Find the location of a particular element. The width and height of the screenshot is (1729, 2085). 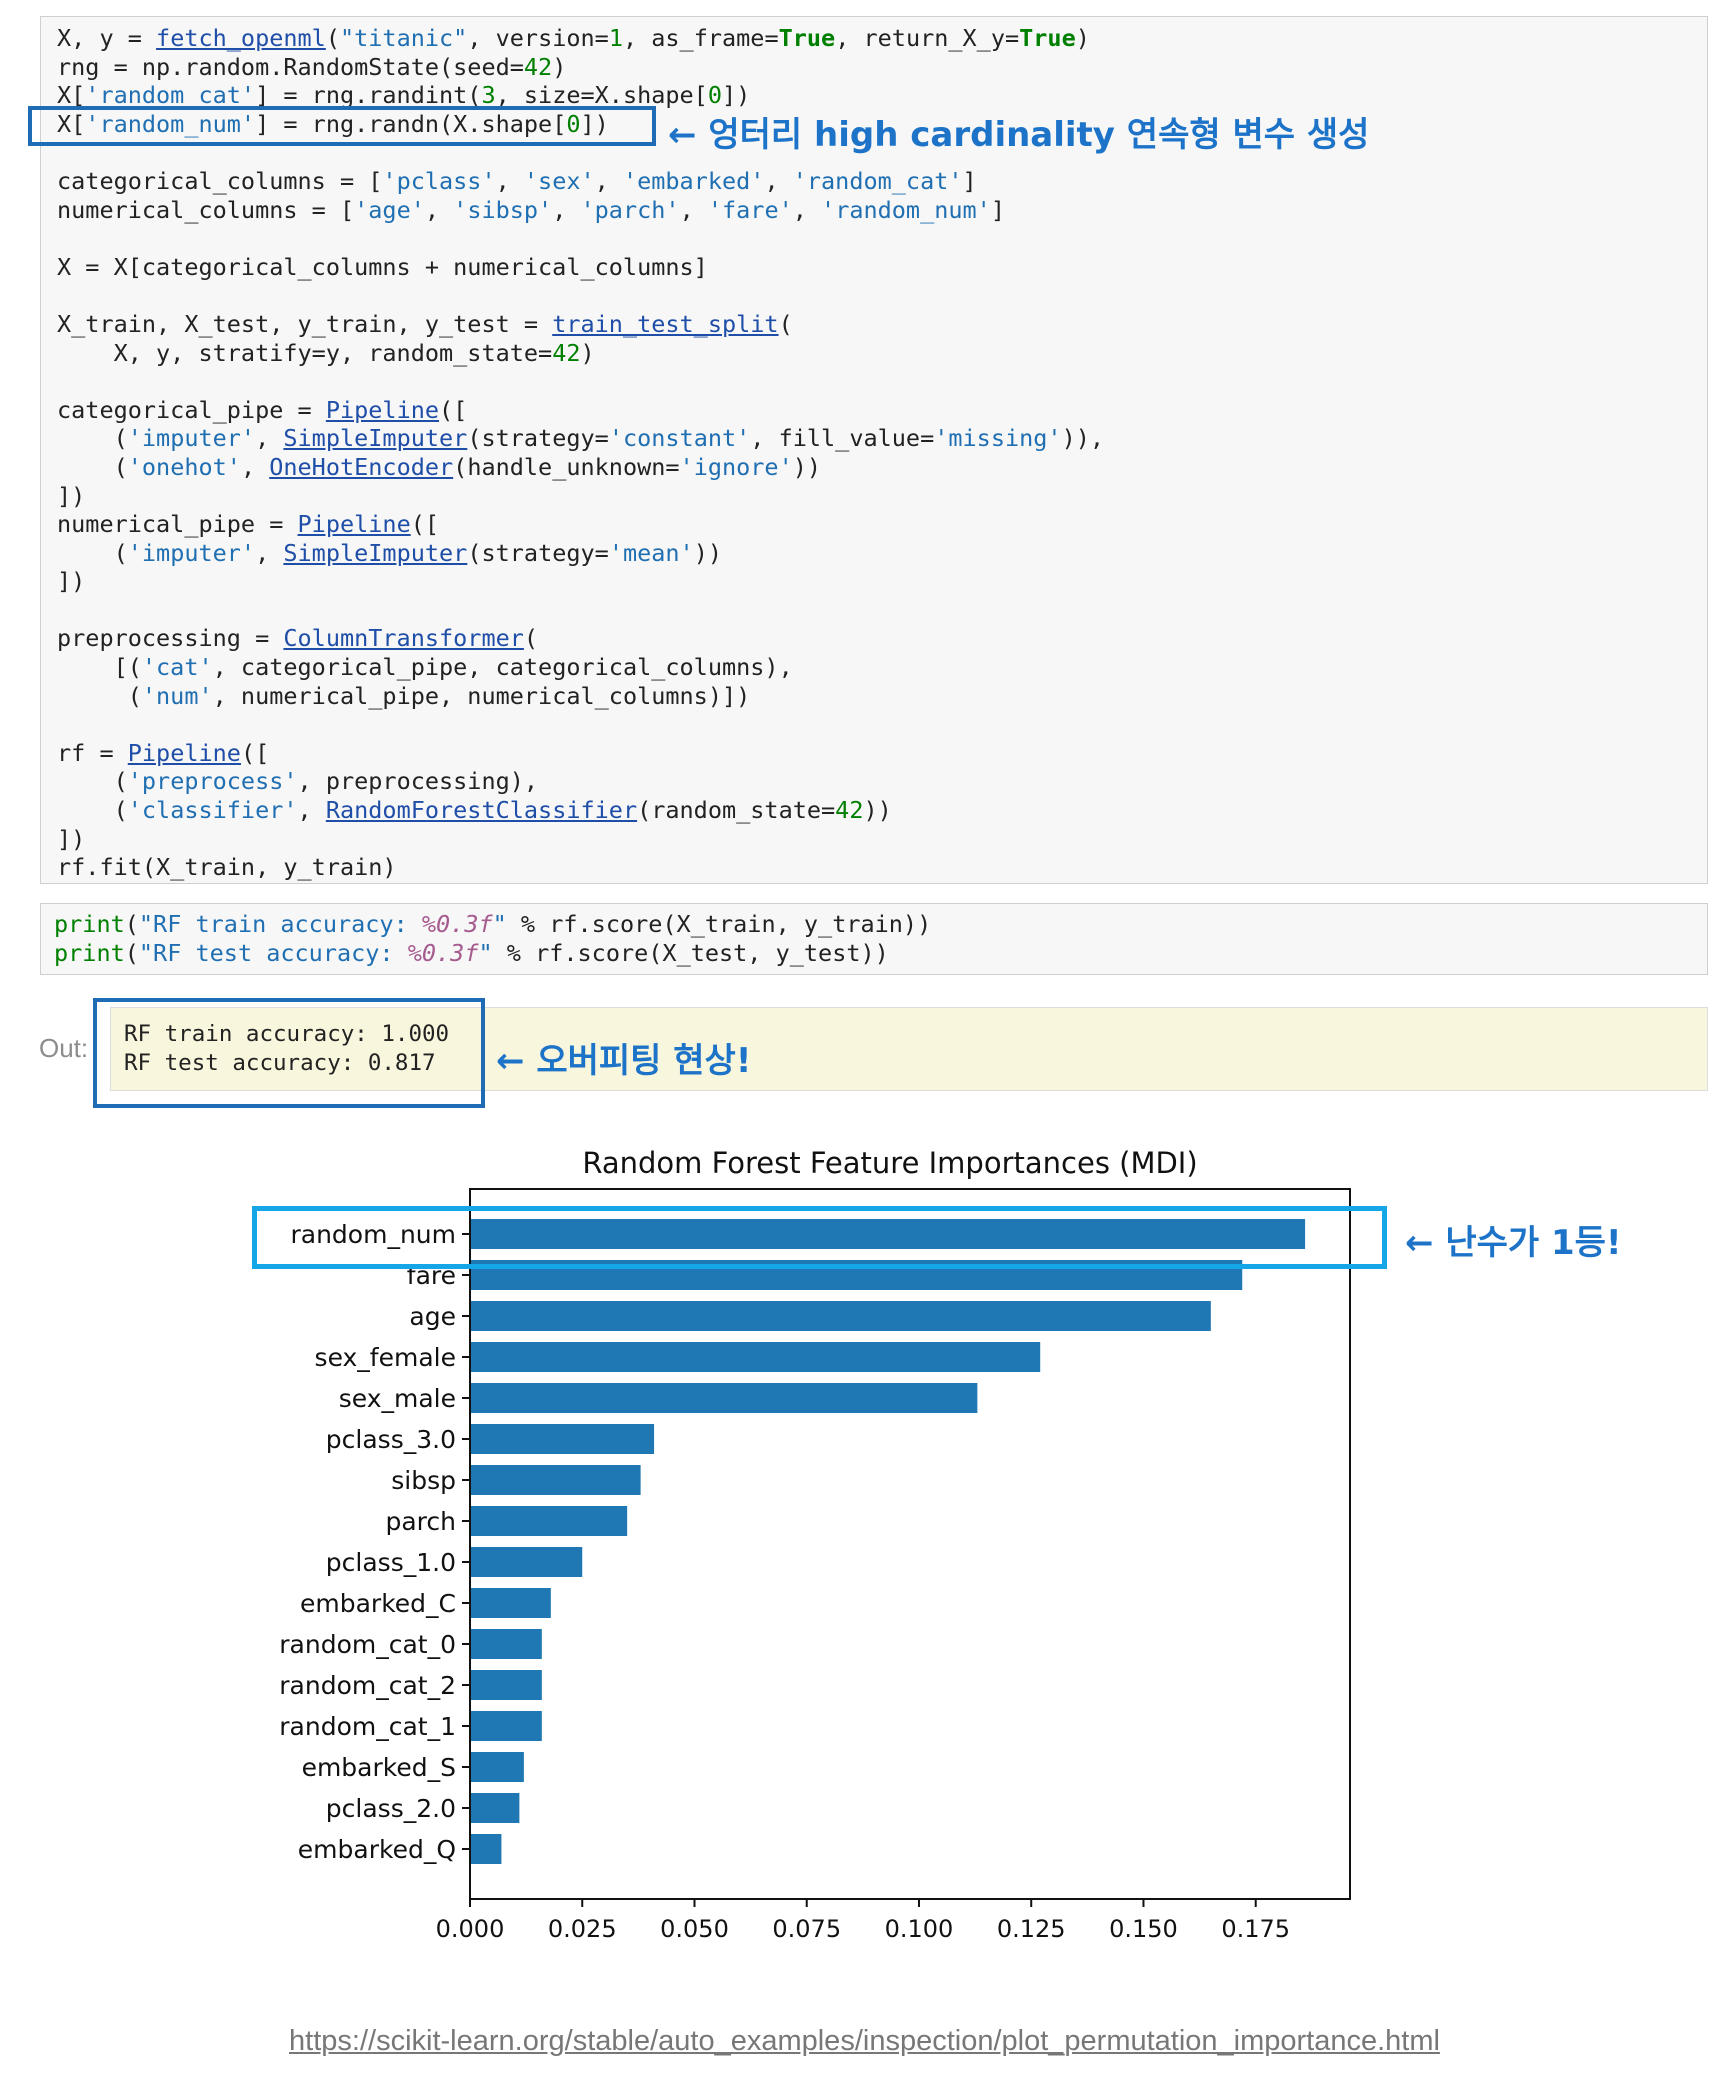

code-line-22: preprocessing = ColumnTransformer( is located at coordinates (298, 638).